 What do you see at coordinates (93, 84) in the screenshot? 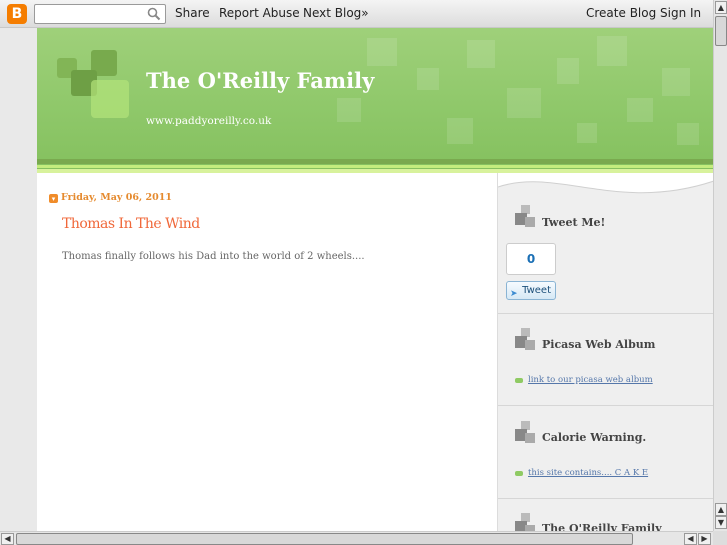
I see `blog-logo-icon` at bounding box center [93, 84].